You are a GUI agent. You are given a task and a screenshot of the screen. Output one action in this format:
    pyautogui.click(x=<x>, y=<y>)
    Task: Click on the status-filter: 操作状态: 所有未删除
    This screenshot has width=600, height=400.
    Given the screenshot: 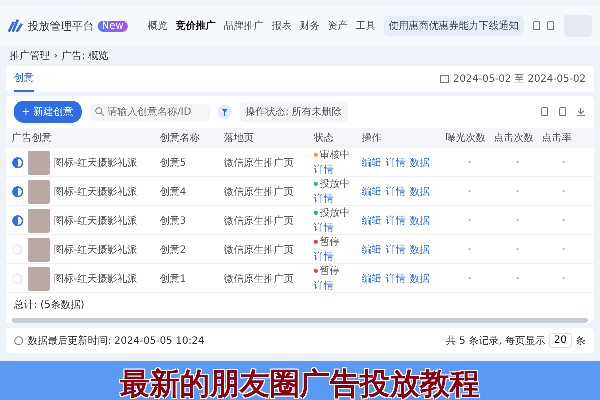 What is the action you would take?
    pyautogui.click(x=294, y=112)
    